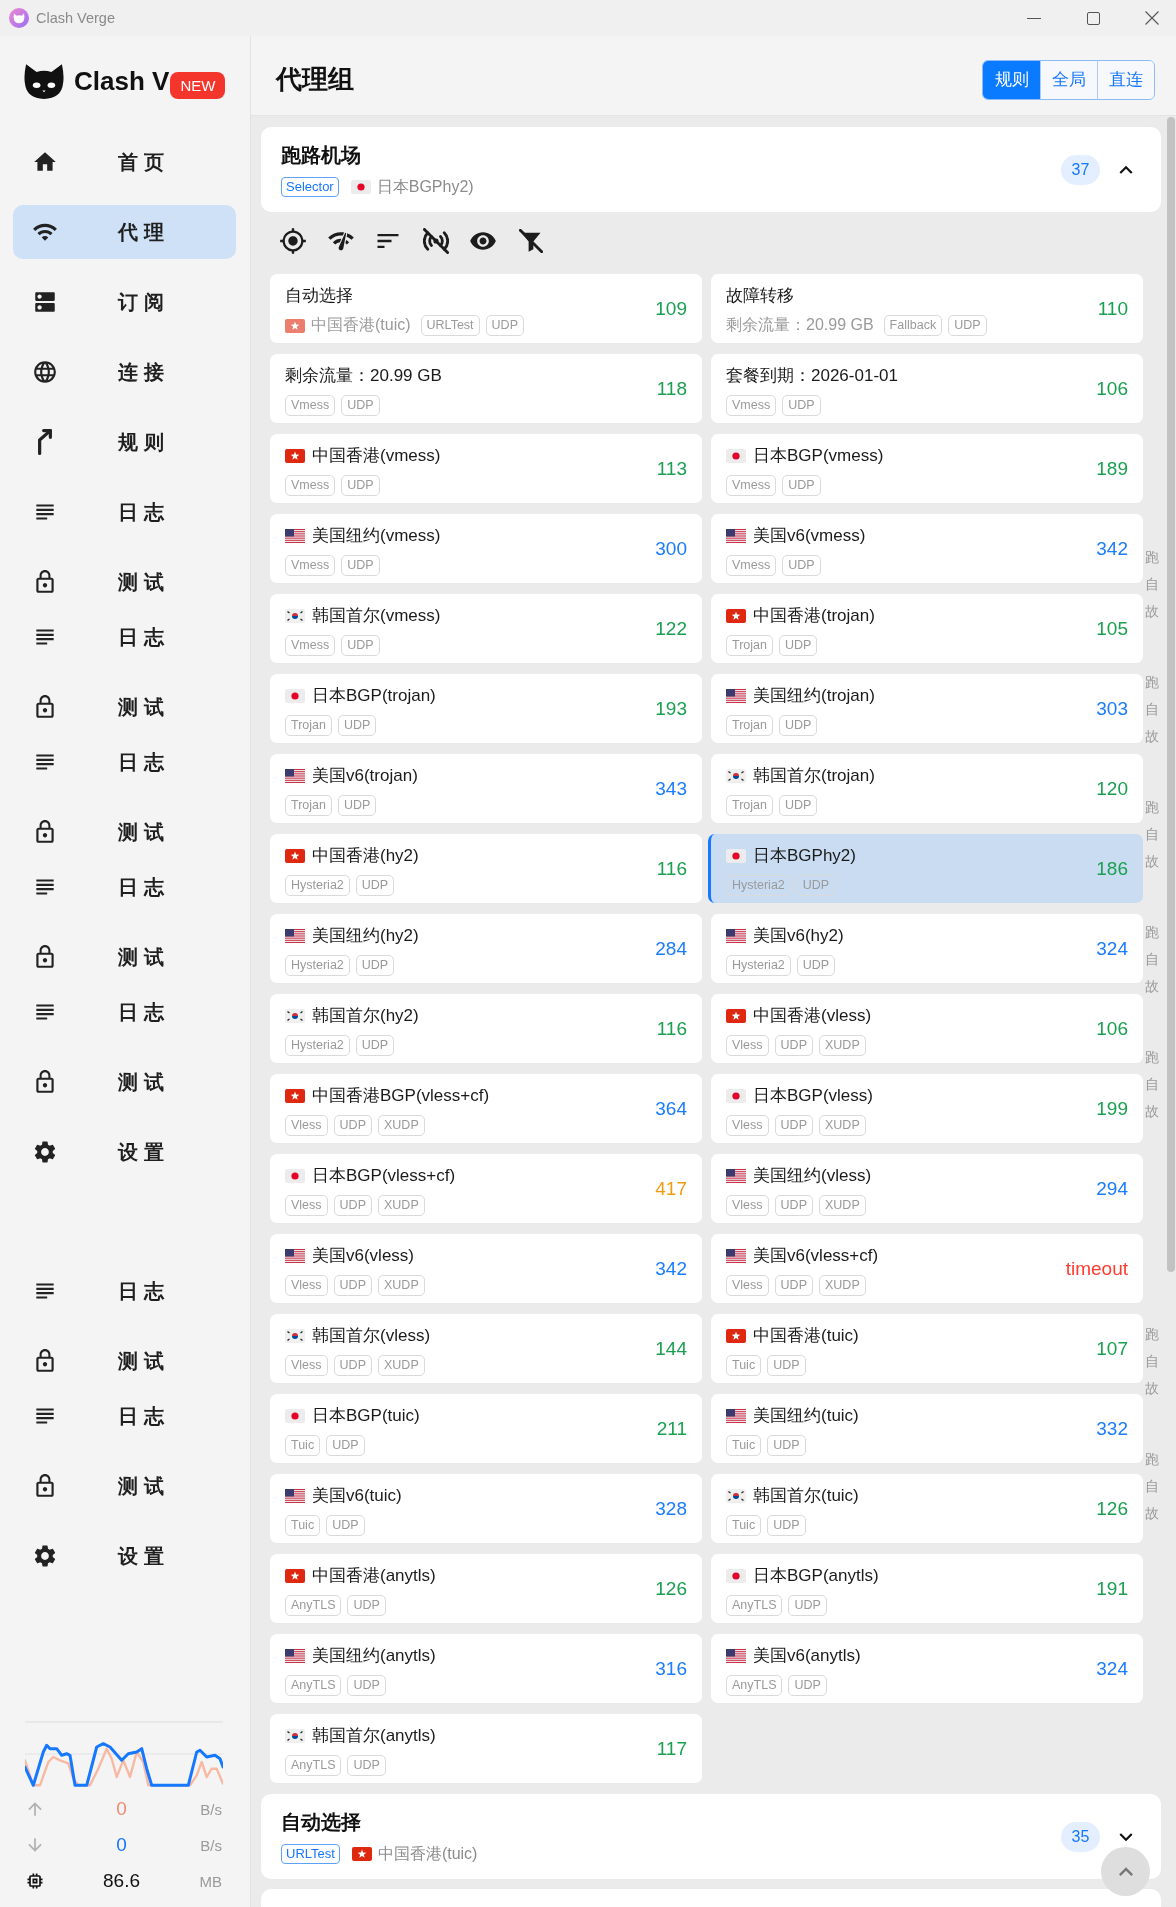 This screenshot has height=1907, width=1176. Describe the element at coordinates (1112, 788) in the screenshot. I see `delay-value: 120` at that location.